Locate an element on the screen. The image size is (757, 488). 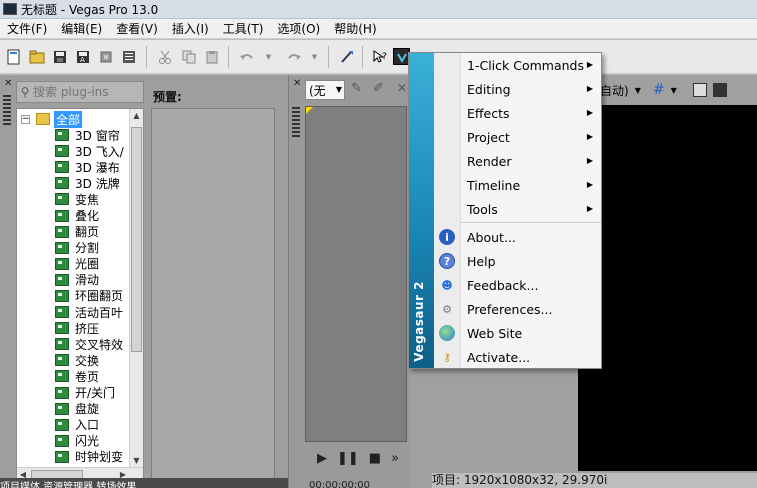
menu-help: 帮助(H) is located at coordinates (355, 29).